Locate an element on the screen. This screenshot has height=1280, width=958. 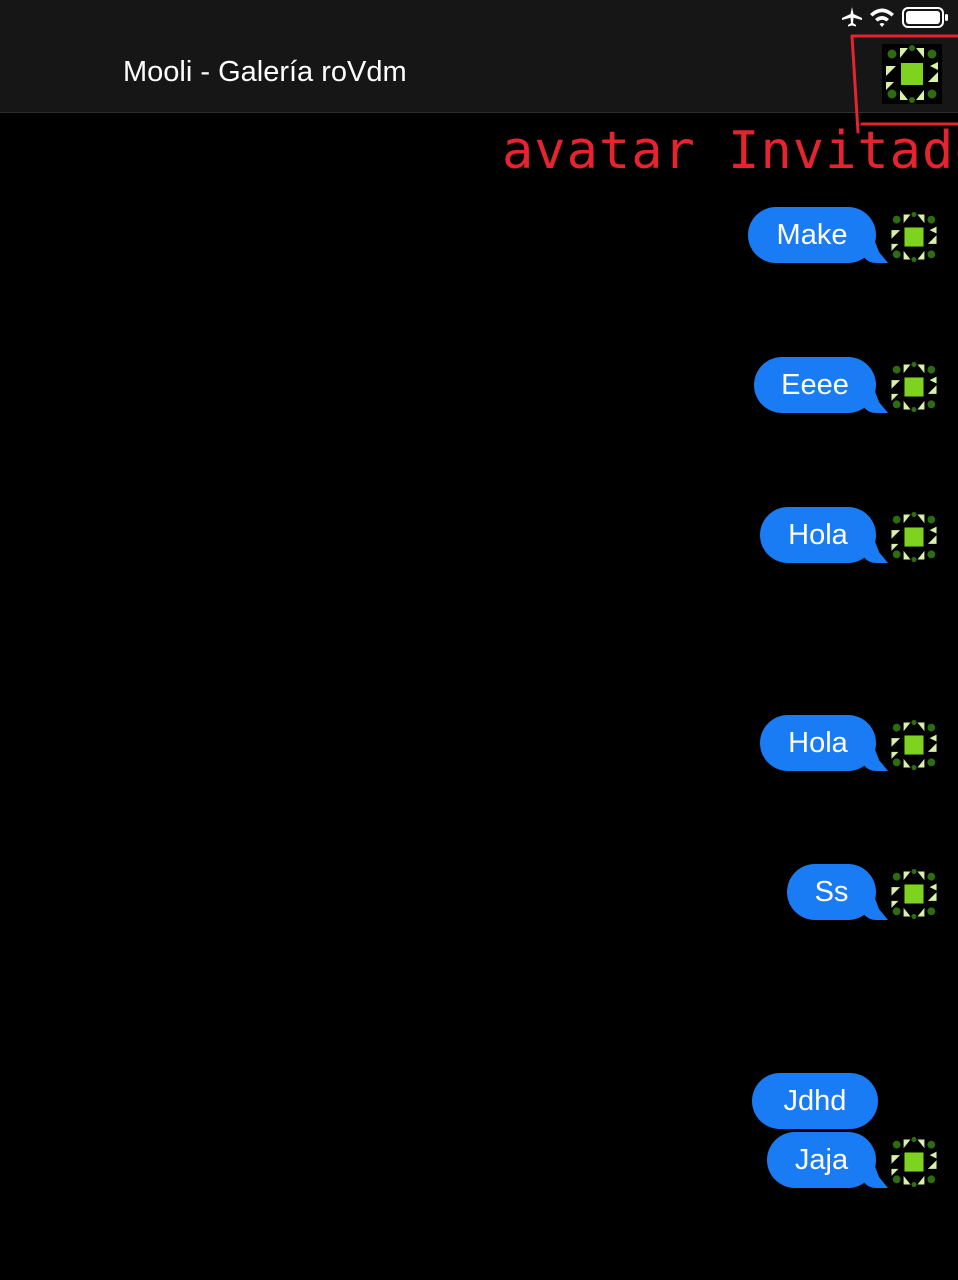
wifi-icon is located at coordinates (882, 17).